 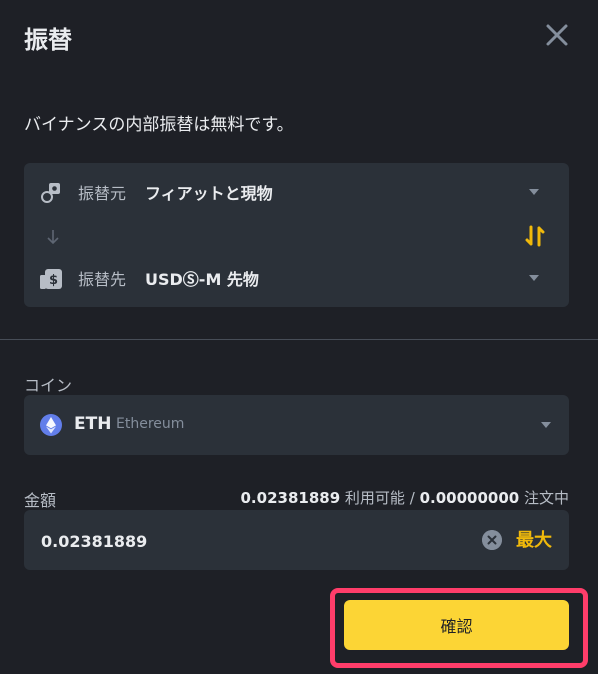 I want to click on coin-label: コイン, so click(x=48, y=385).